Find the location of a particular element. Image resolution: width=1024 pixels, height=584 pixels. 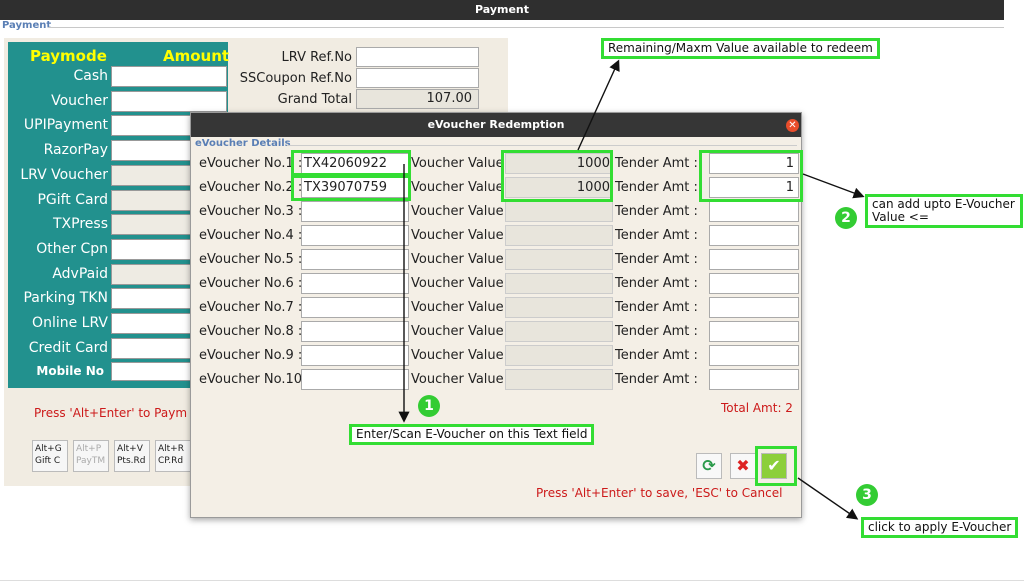

paymode-label: Voucher is located at coordinates (79, 100).